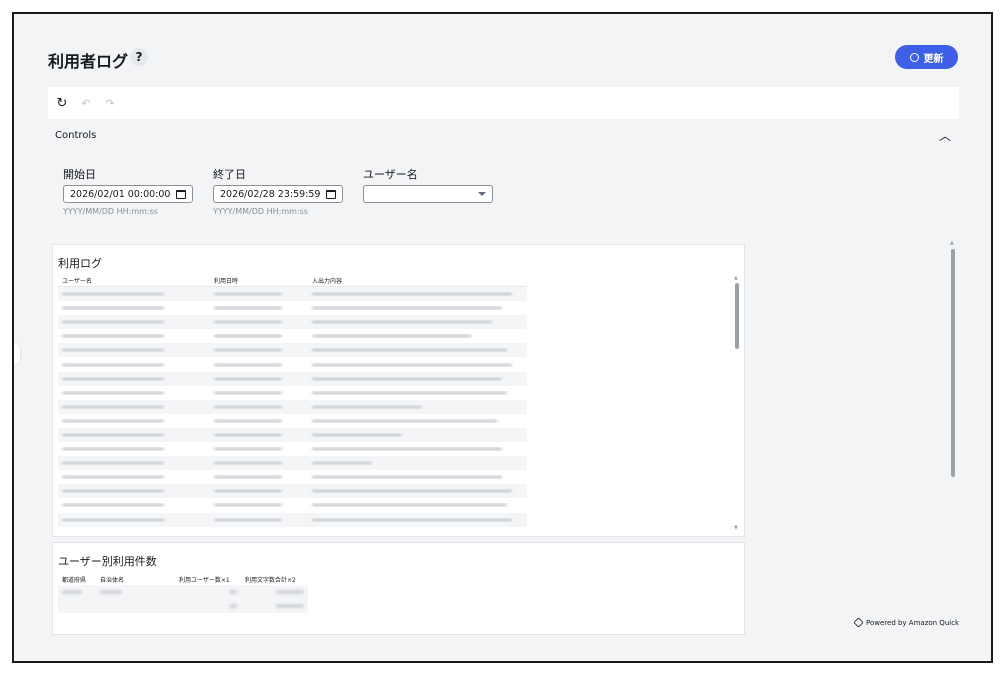 This screenshot has height=673, width=1003. What do you see at coordinates (278, 194) in the screenshot?
I see `end-date-input: 2026/02/28 23:59:59` at bounding box center [278, 194].